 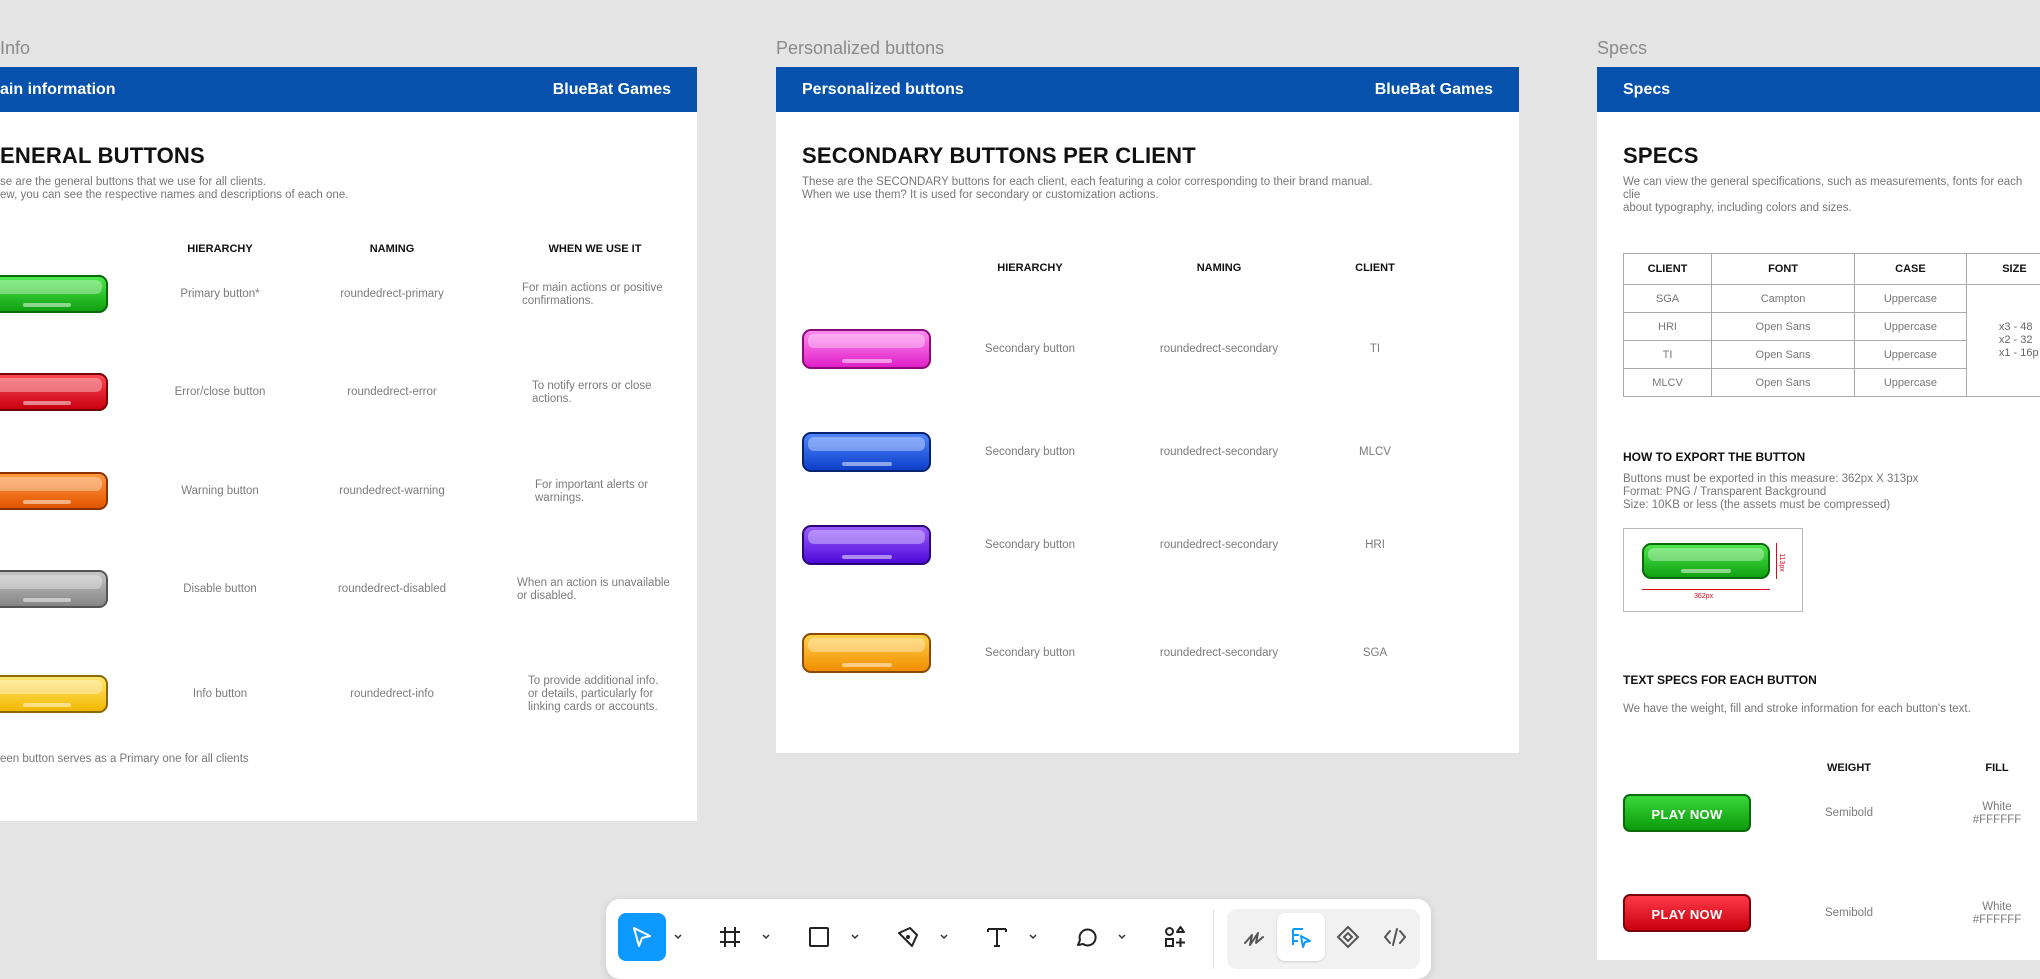 I want to click on secondary-button-ti, so click(x=866, y=349).